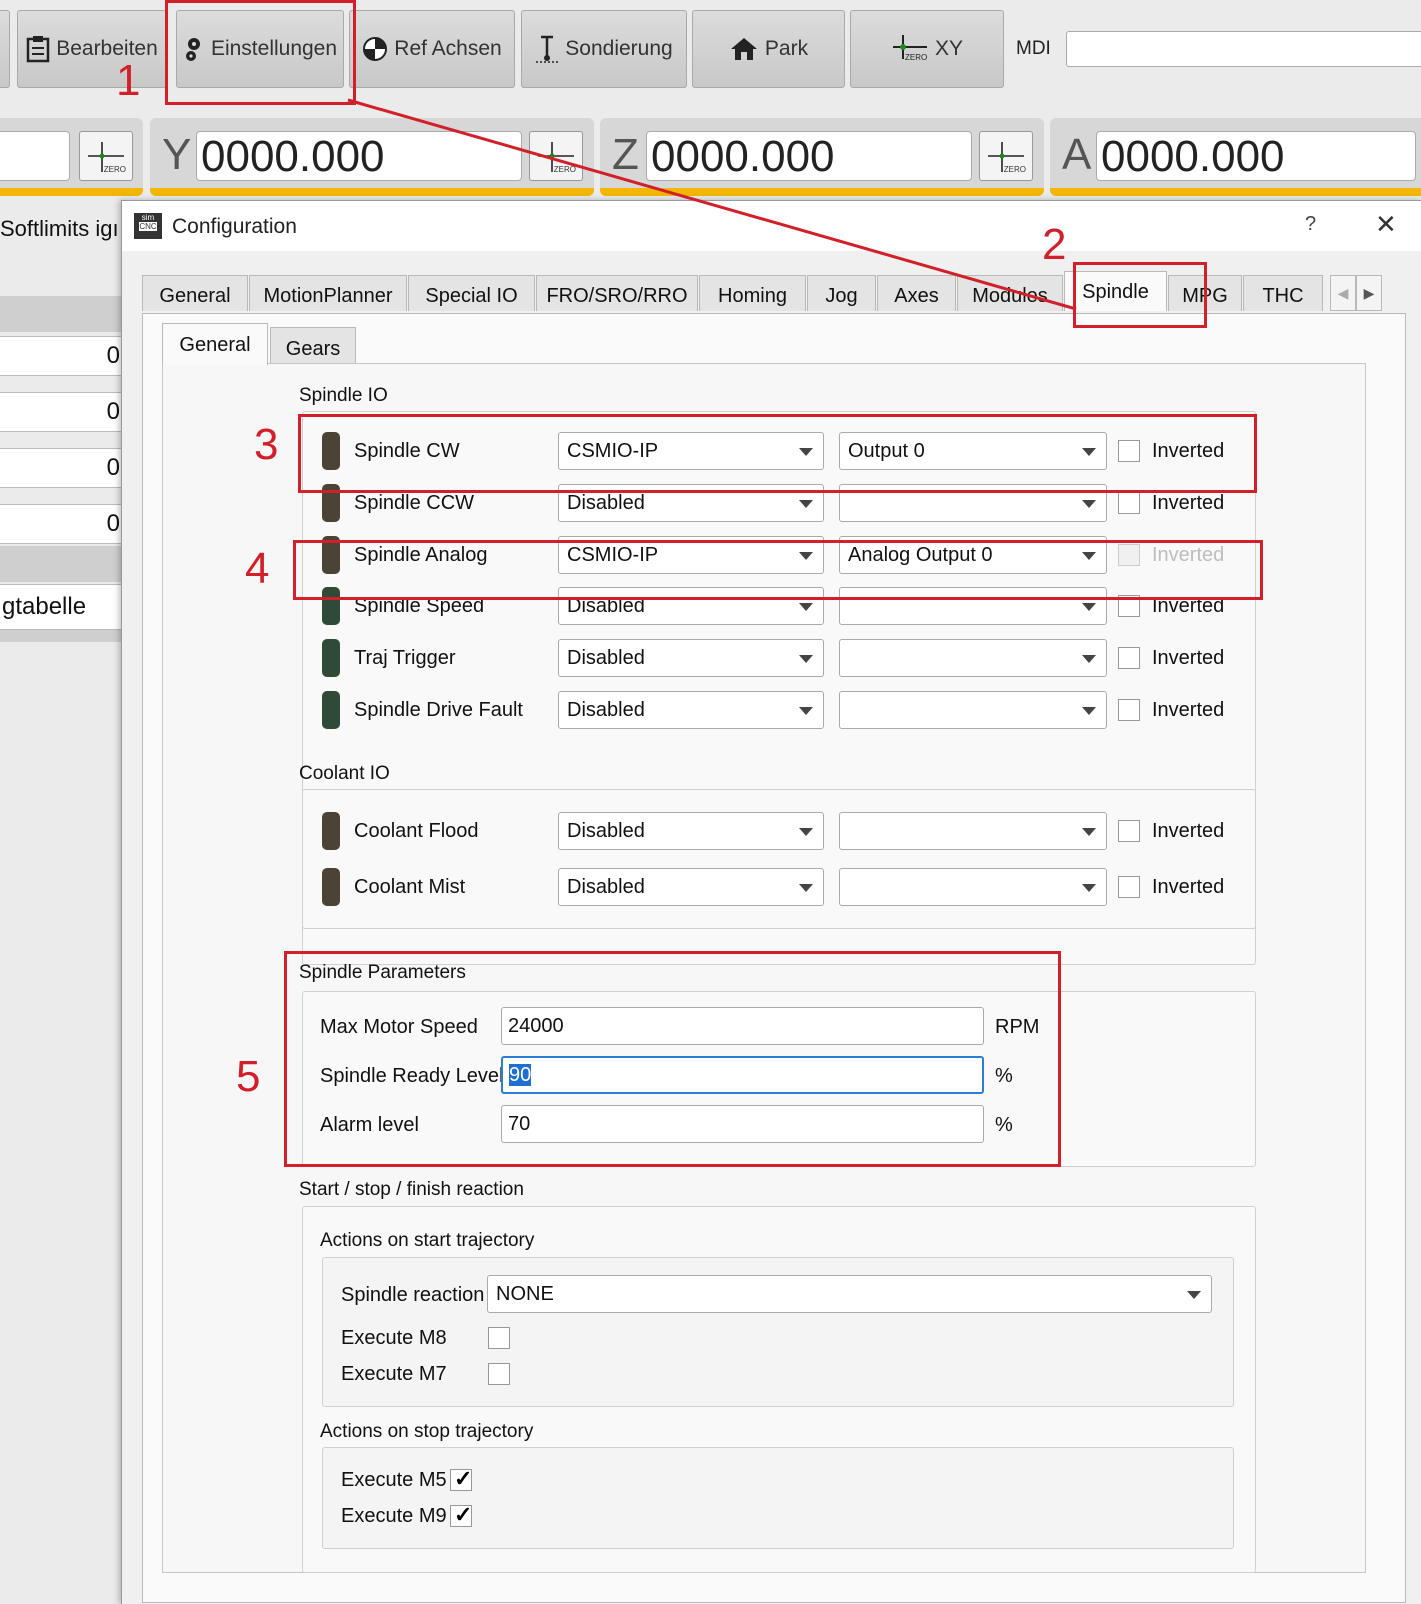 The width and height of the screenshot is (1421, 1604). What do you see at coordinates (257, 568) in the screenshot?
I see `annotation-number-4: 4` at bounding box center [257, 568].